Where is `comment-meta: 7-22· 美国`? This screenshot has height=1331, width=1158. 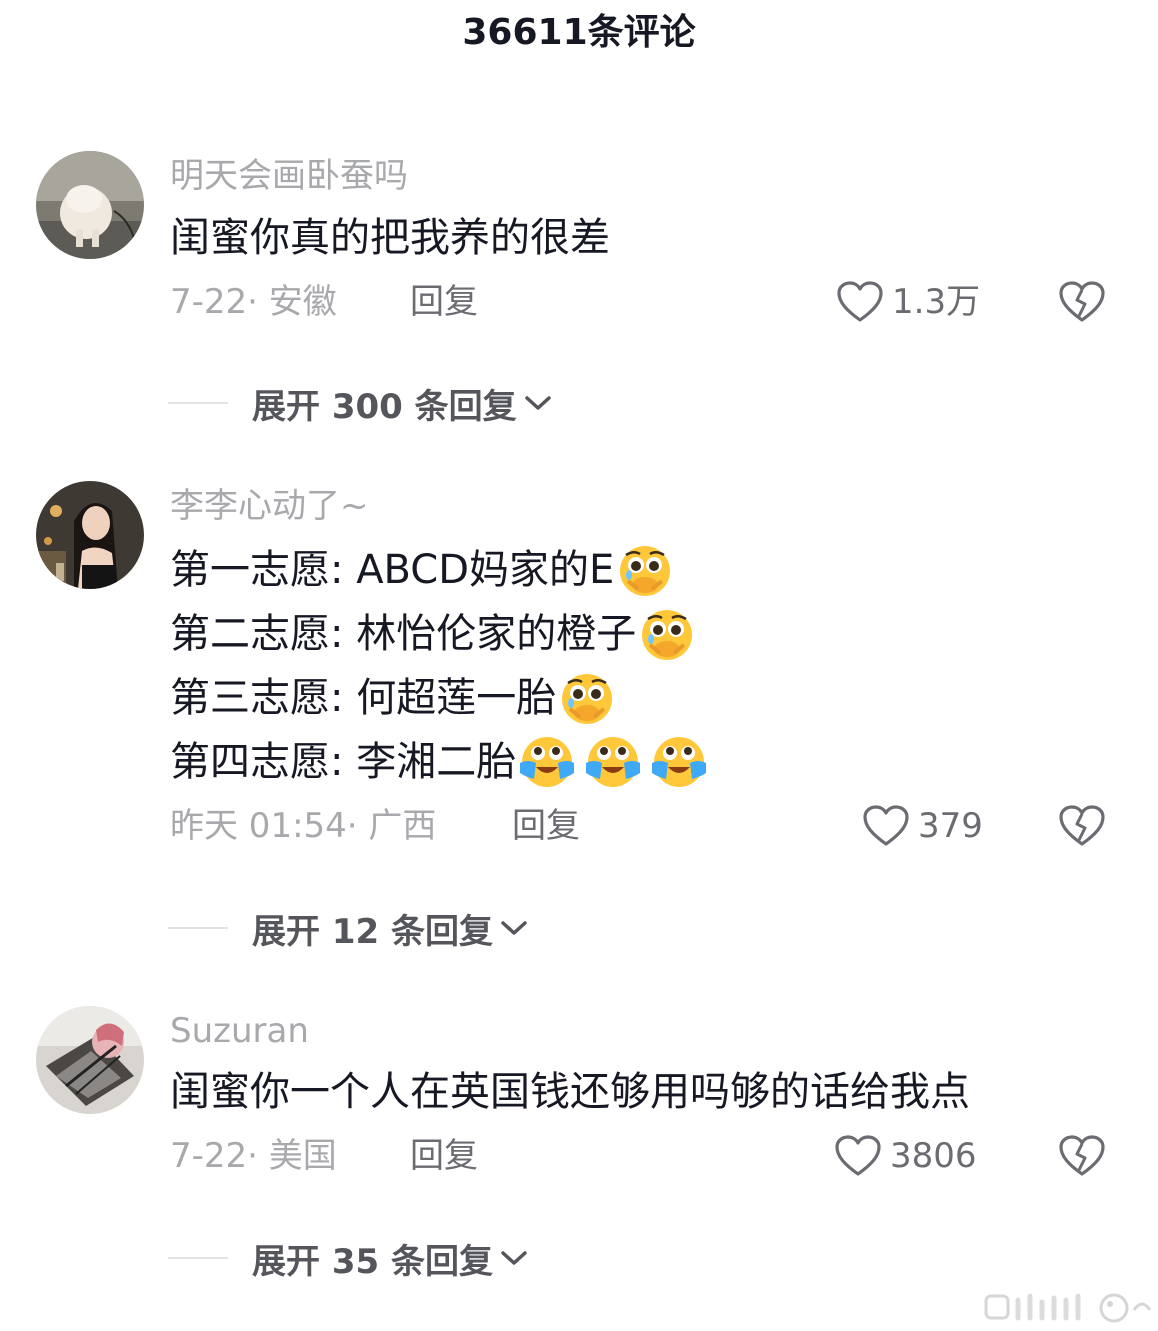 comment-meta: 7-22· 美国 is located at coordinates (253, 1156).